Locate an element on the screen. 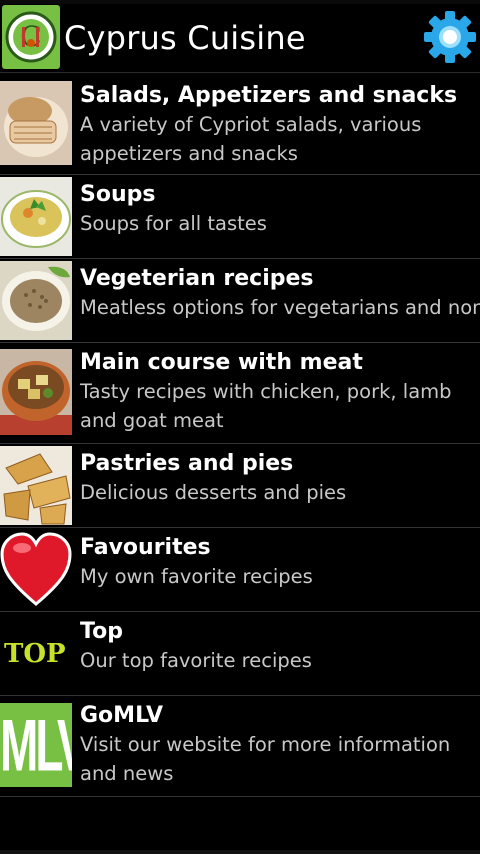 This screenshot has width=480, height=854. item-title: Vegeterian recipes is located at coordinates (197, 278).